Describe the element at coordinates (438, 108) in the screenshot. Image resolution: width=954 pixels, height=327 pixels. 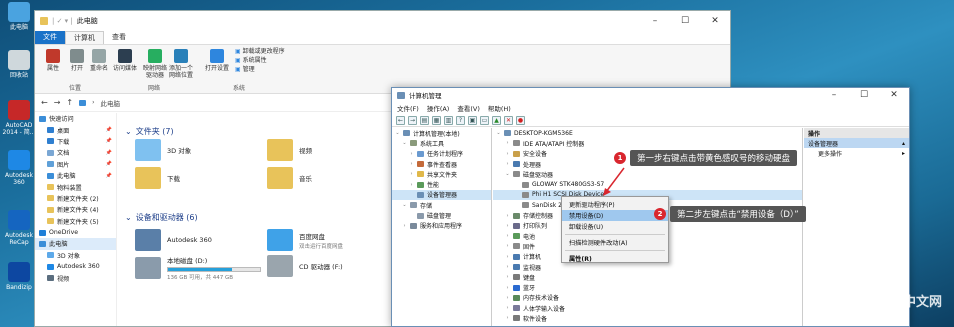
I see `menu-item: 操作(A)` at that location.